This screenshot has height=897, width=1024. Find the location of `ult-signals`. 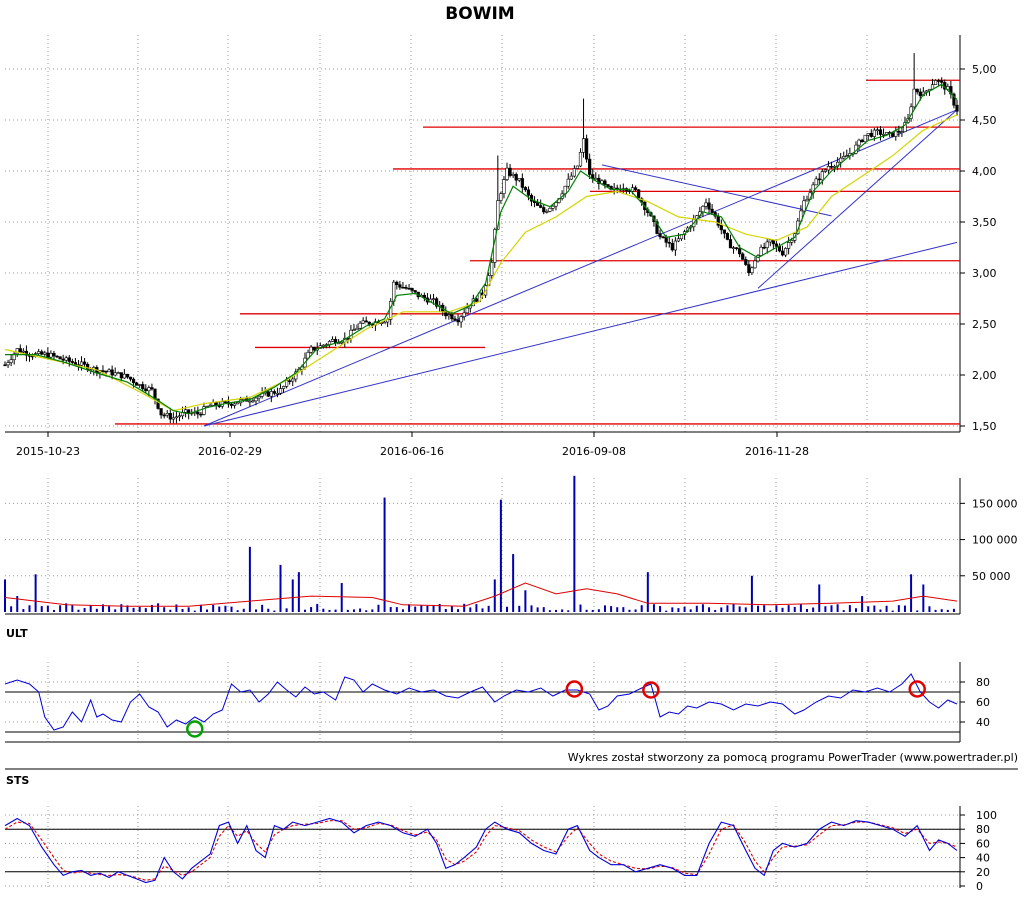

ult-signals is located at coordinates (556, 709).